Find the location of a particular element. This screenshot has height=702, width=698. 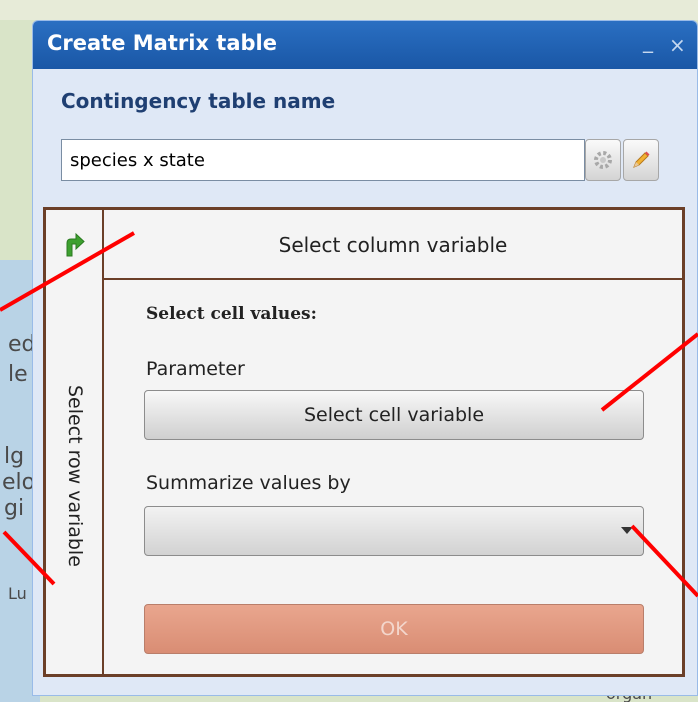

table-name-label: Contingency table name is located at coordinates (198, 101).